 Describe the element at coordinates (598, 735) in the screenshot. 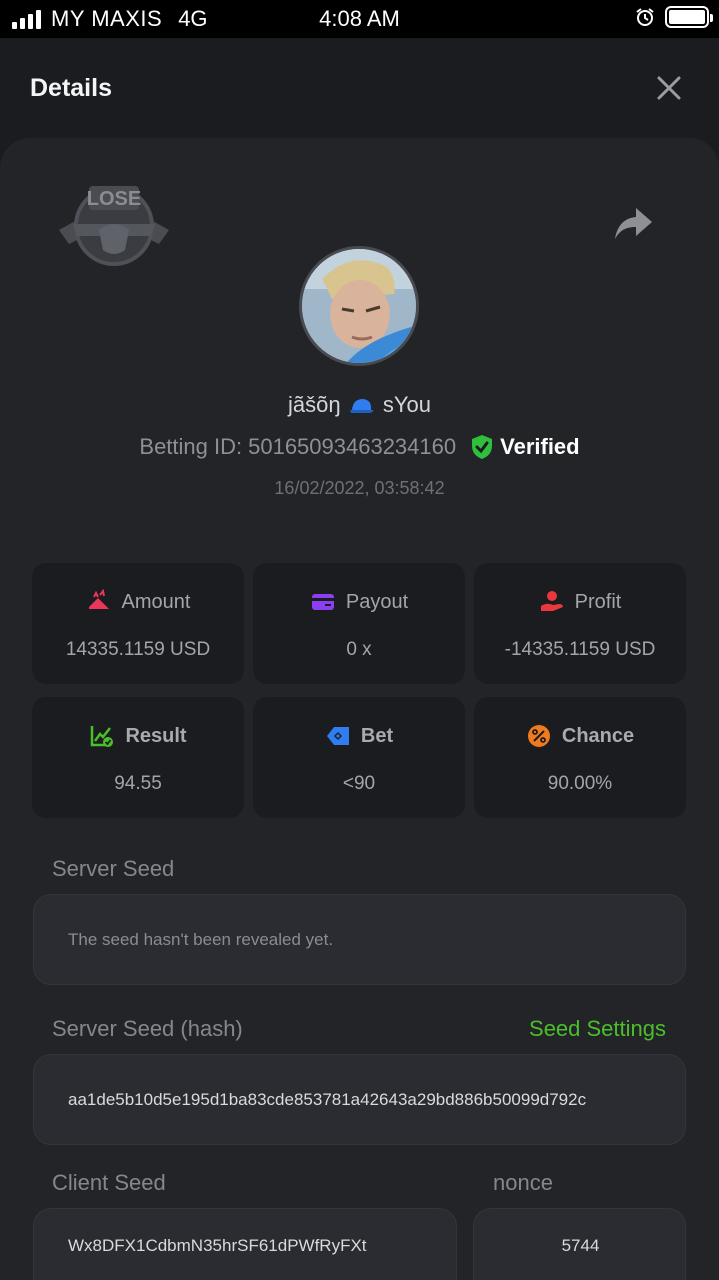

I see `stat-label: Chance` at that location.